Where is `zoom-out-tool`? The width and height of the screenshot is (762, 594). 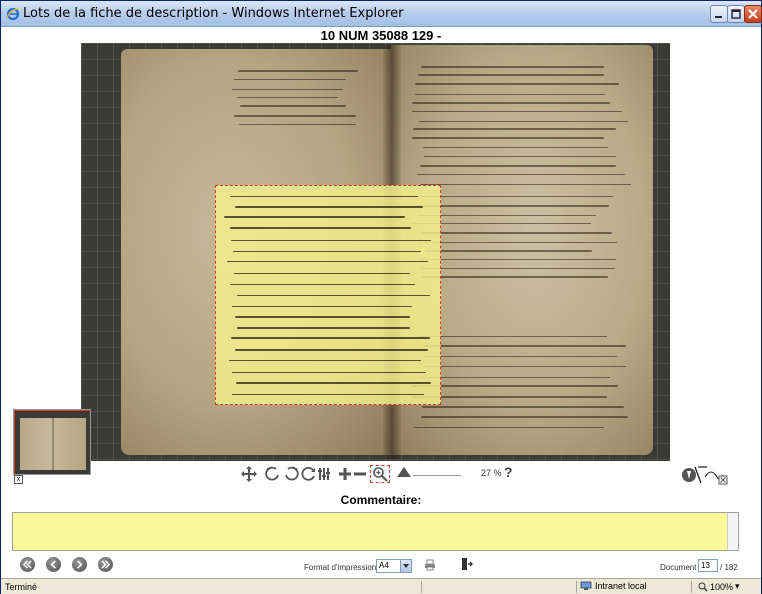 zoom-out-tool is located at coordinates (360, 474).